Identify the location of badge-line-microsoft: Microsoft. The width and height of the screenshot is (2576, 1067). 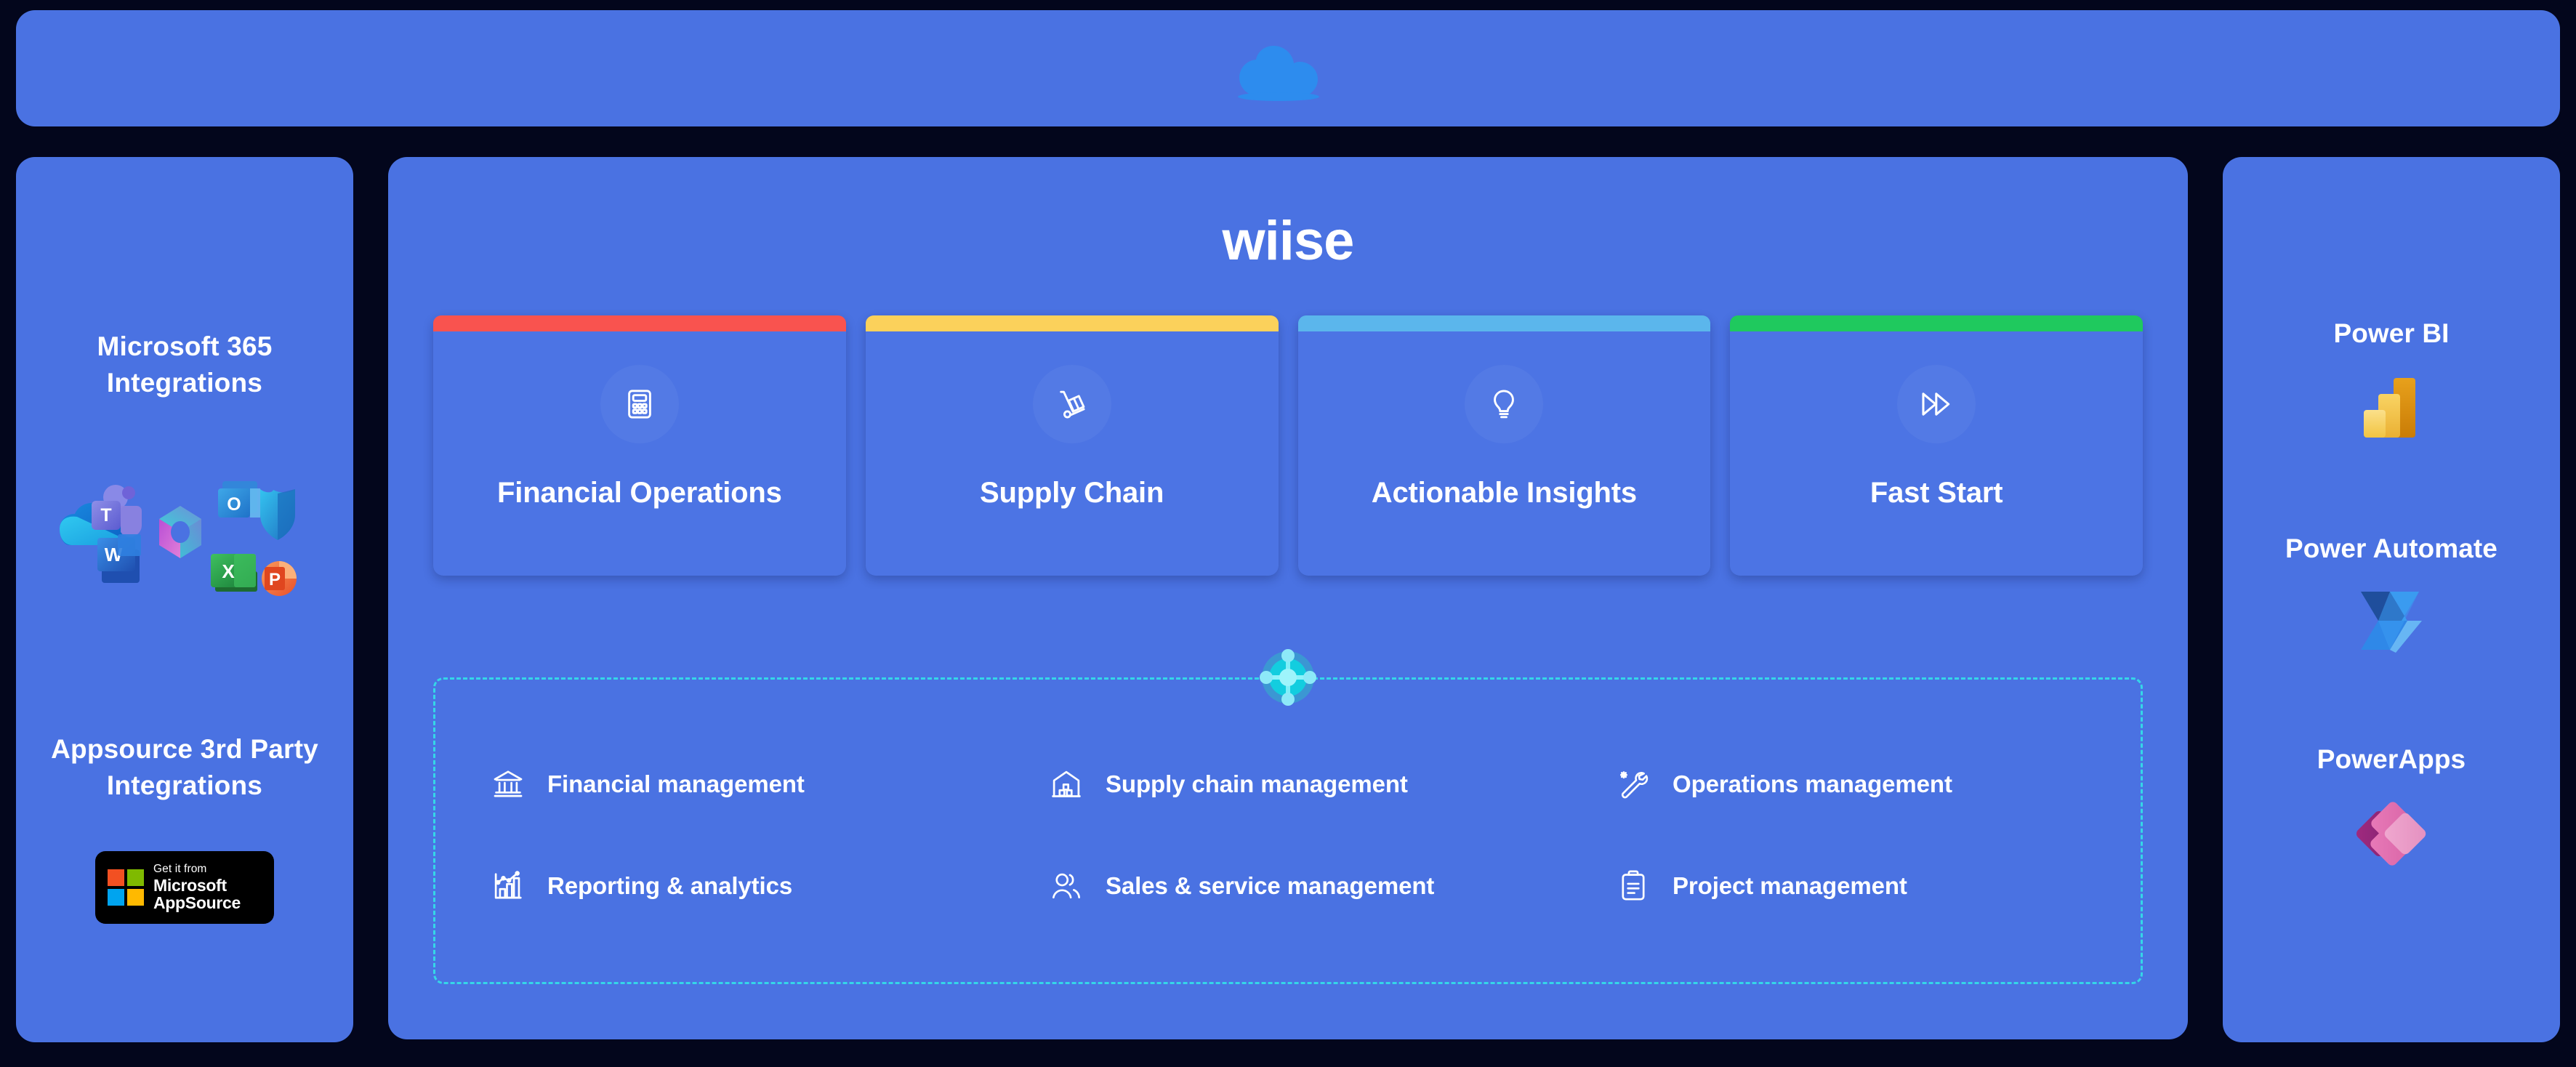
(190, 885).